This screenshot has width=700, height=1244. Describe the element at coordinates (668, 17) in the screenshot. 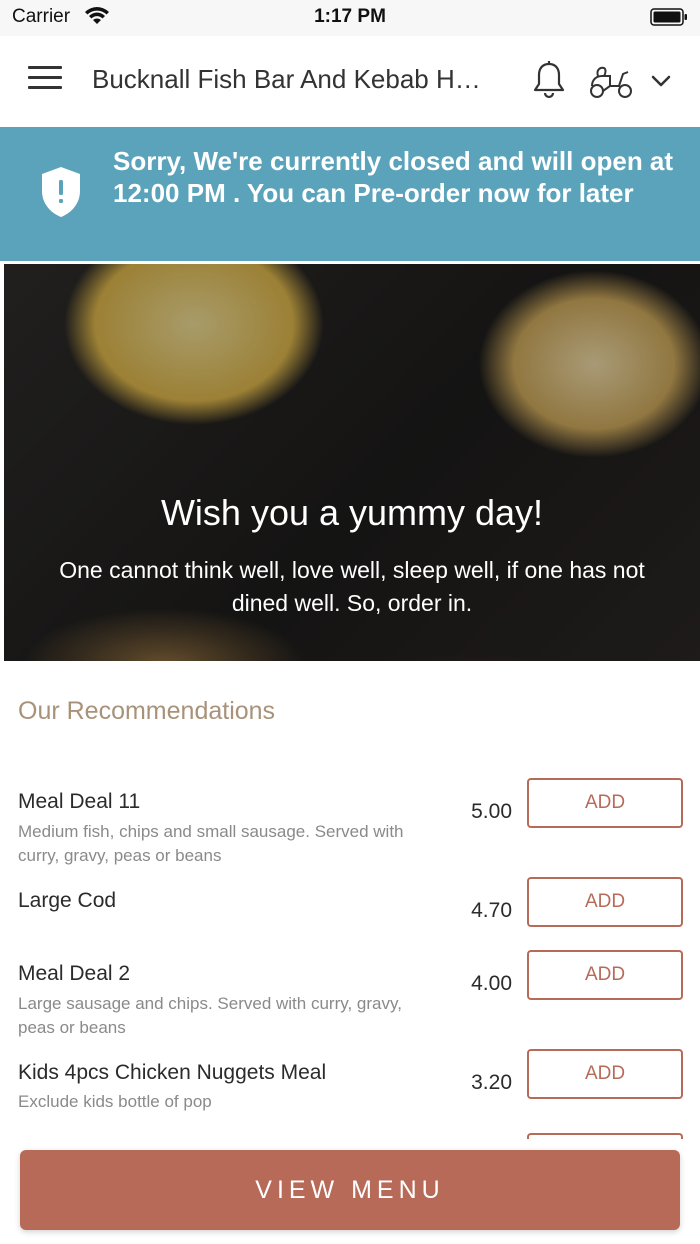

I see `battery-icon` at that location.